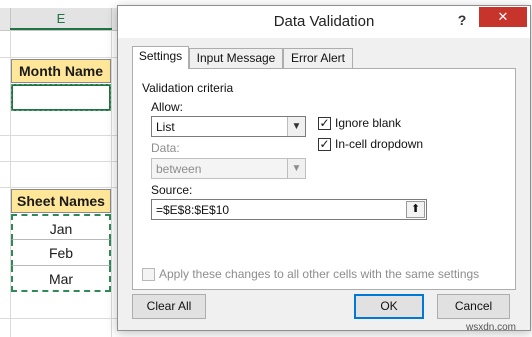 The width and height of the screenshot is (532, 337). Describe the element at coordinates (503, 17) in the screenshot. I see `close-icon: ✕` at that location.